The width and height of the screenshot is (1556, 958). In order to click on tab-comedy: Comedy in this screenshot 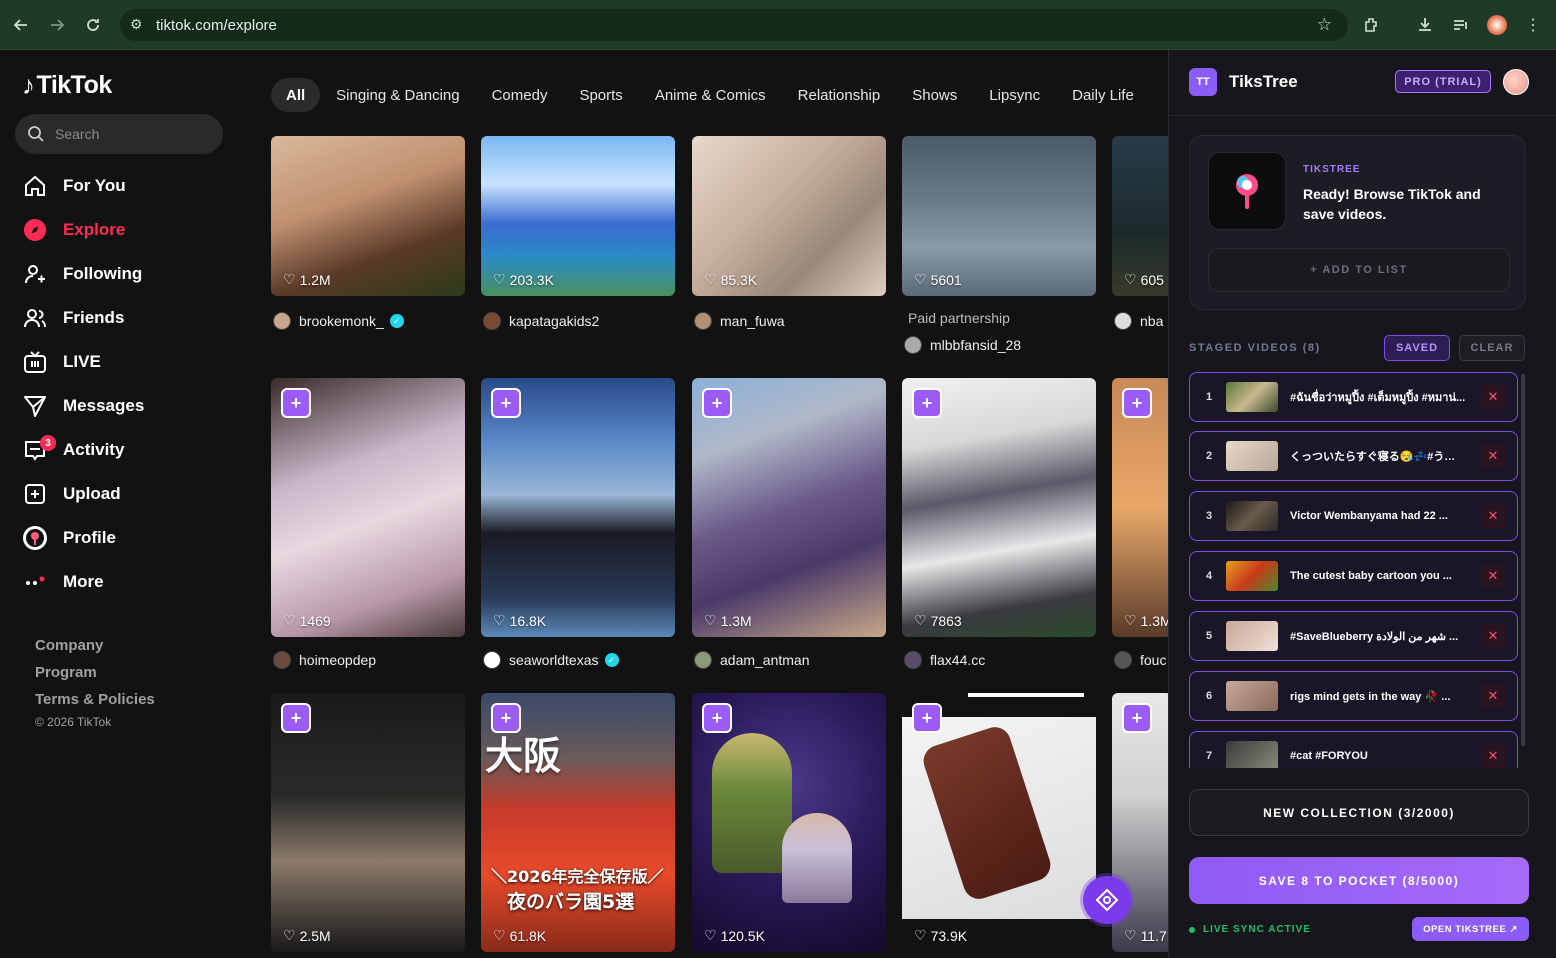, I will do `click(520, 95)`.